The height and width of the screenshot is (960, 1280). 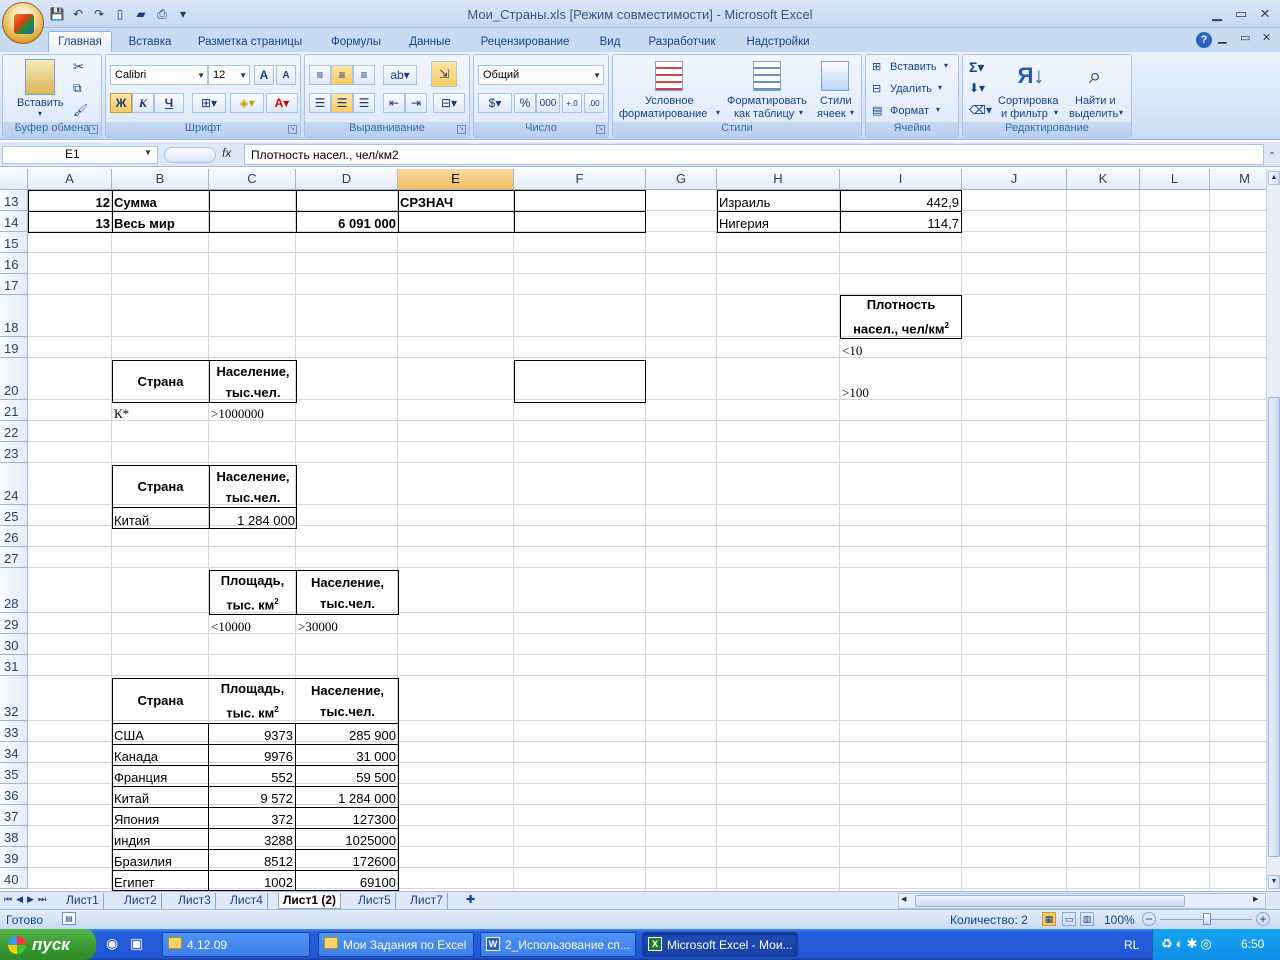 I want to click on format-as-table-label-1: Форматировать, so click(x=767, y=101).